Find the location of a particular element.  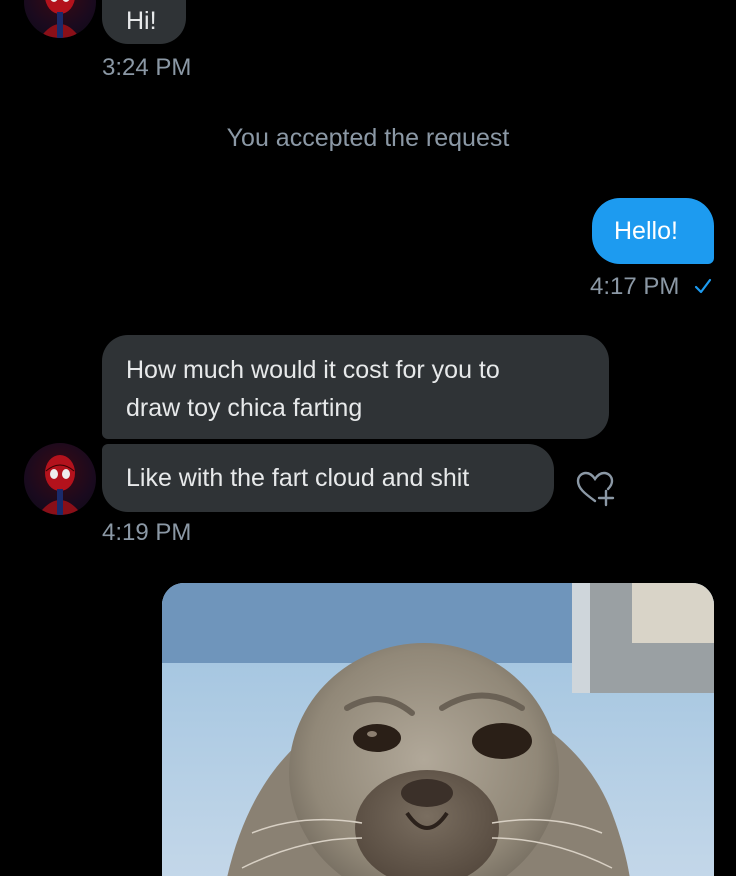

message-text-line-2: draw toy chica farting is located at coordinates (244, 408).